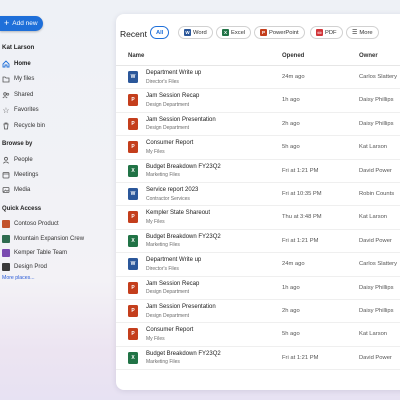 This screenshot has width=400, height=400. I want to click on column-header-name: Name, so click(136, 56).